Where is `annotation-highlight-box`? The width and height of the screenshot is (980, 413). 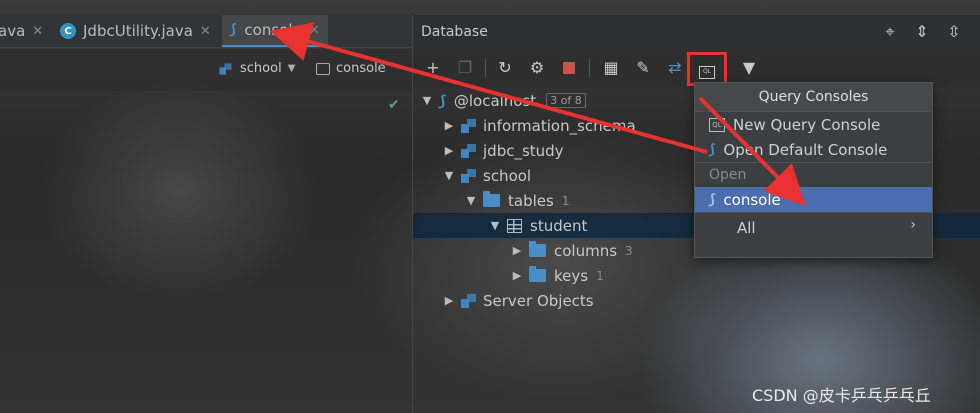 annotation-highlight-box is located at coordinates (707, 69).